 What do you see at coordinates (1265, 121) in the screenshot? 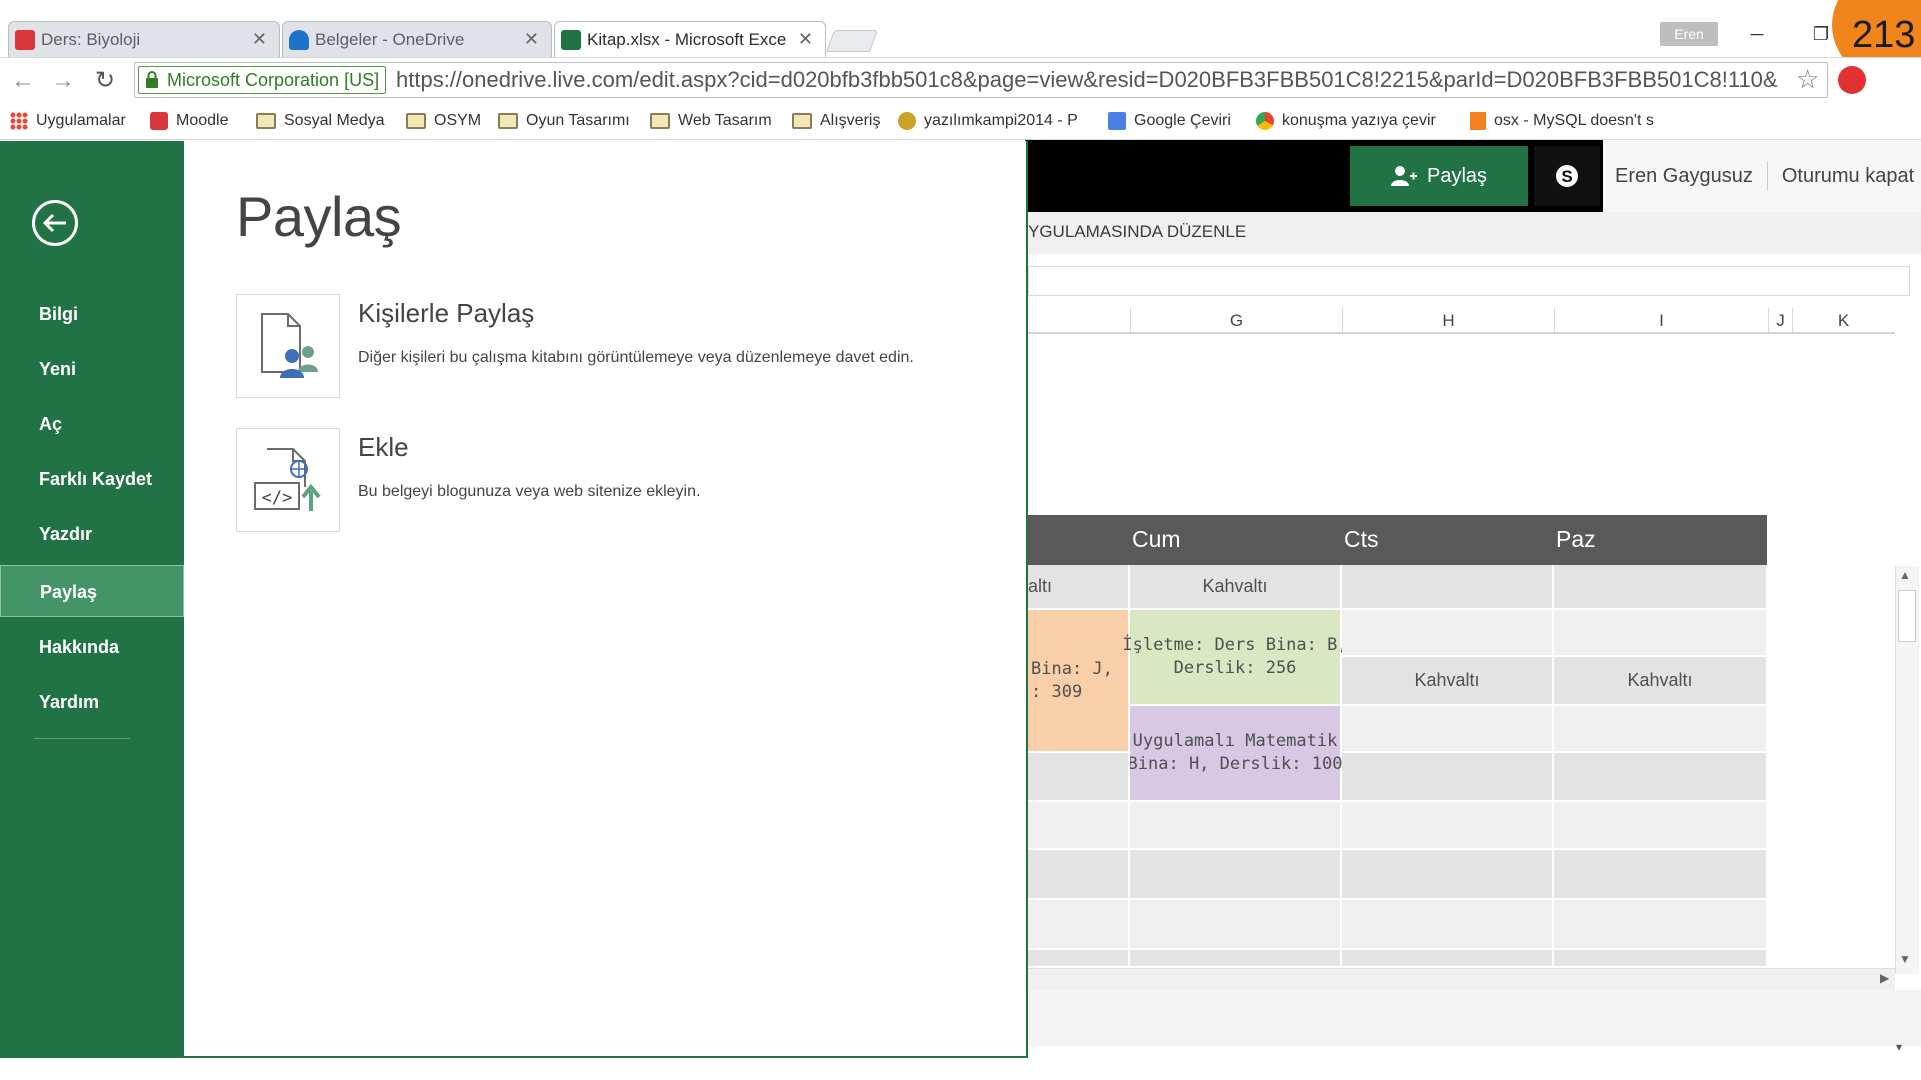
I see `chrome-icon` at bounding box center [1265, 121].